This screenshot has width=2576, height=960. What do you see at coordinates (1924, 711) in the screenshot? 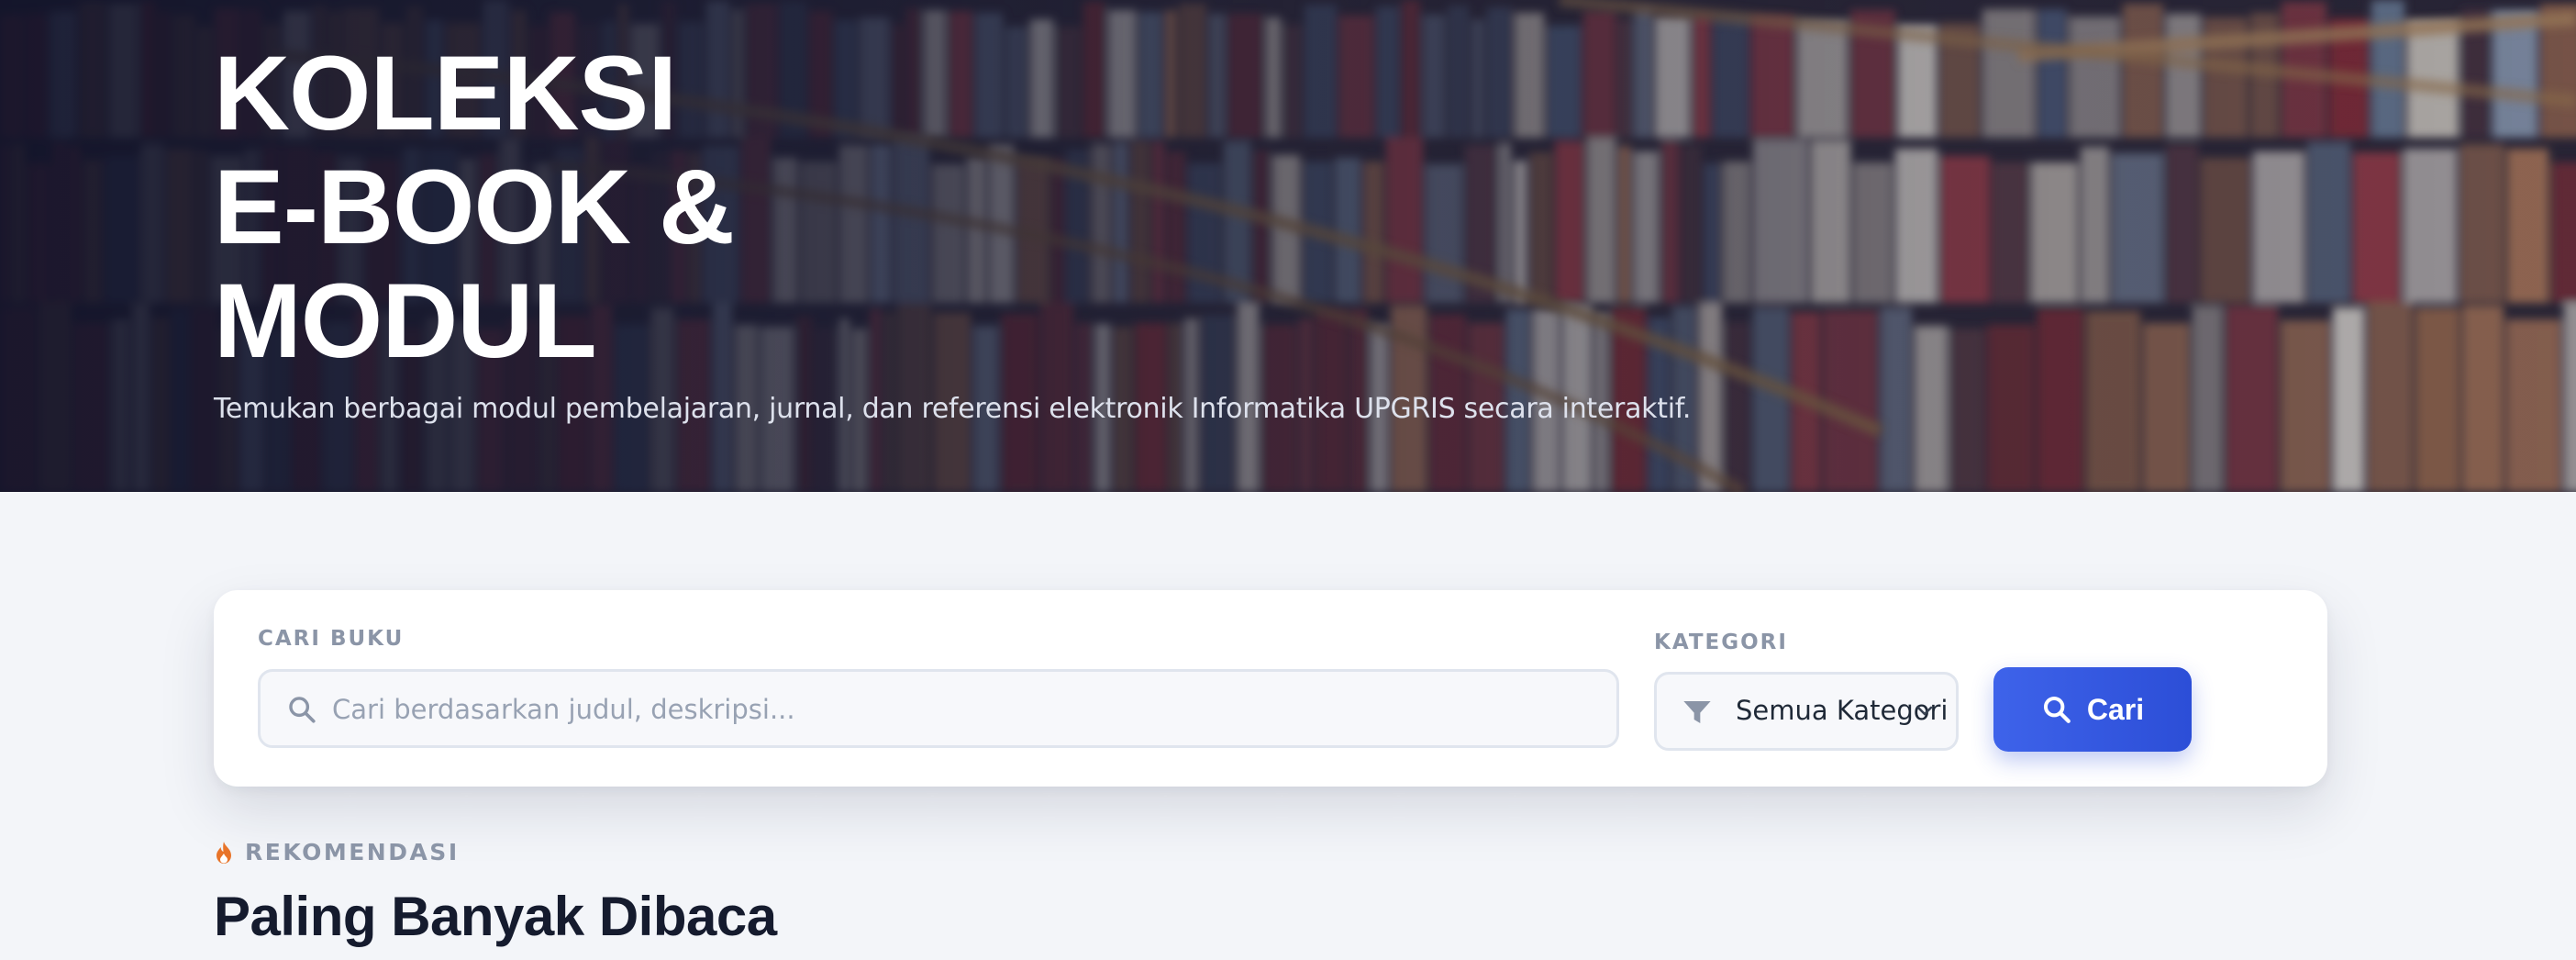
I see `chevron-down-icon` at bounding box center [1924, 711].